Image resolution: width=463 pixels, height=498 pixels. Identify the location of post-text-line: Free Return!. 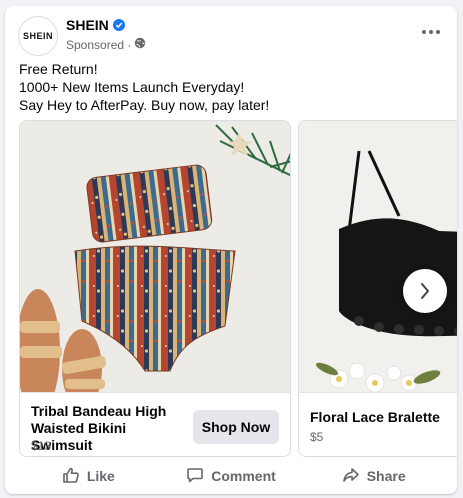
(58, 69).